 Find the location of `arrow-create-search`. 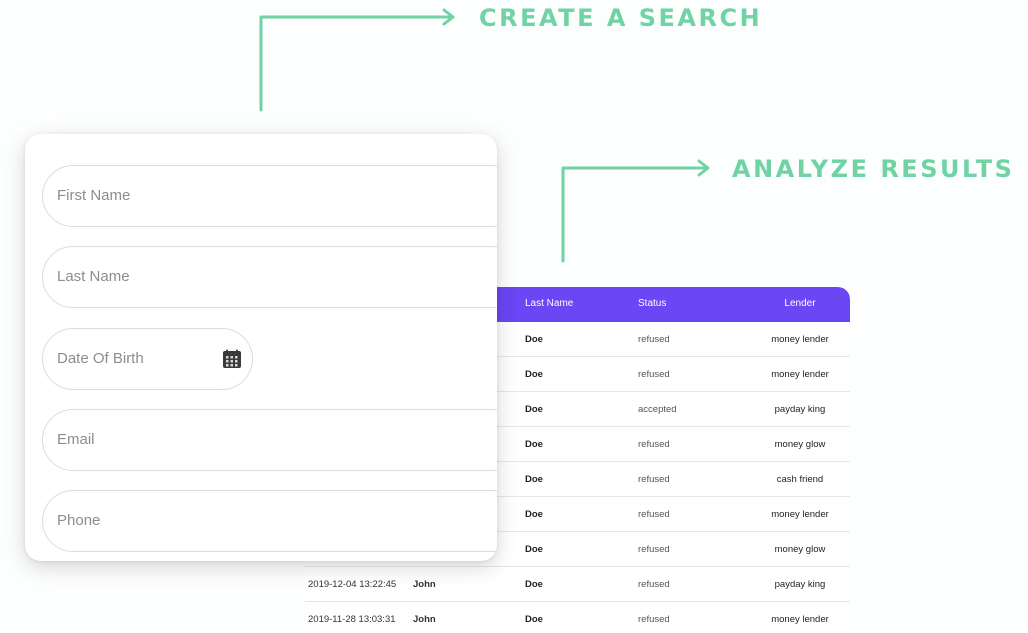

arrow-create-search is located at coordinates (356, 63).